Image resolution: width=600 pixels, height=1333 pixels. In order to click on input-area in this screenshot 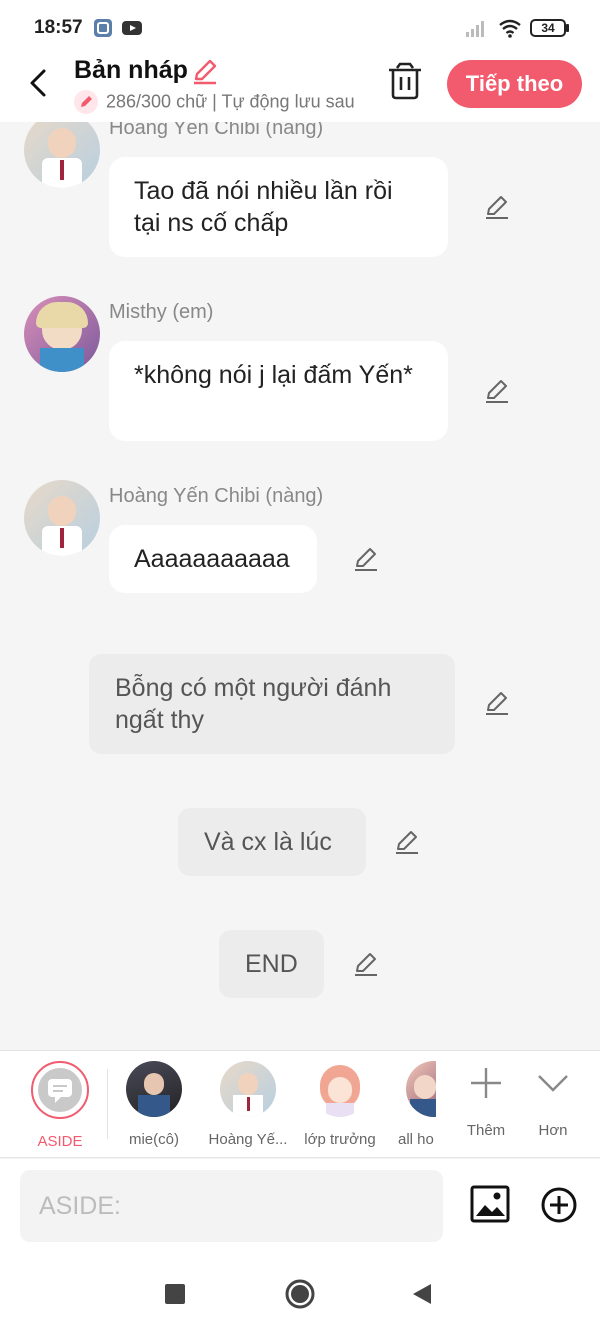, I will do `click(300, 1206)`.